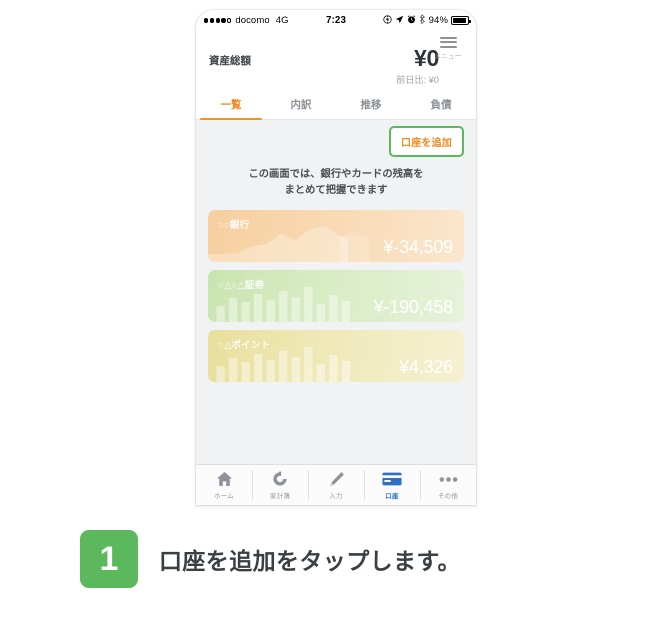 This screenshot has width=671, height=636. What do you see at coordinates (224, 479) in the screenshot?
I see `home-icon` at bounding box center [224, 479].